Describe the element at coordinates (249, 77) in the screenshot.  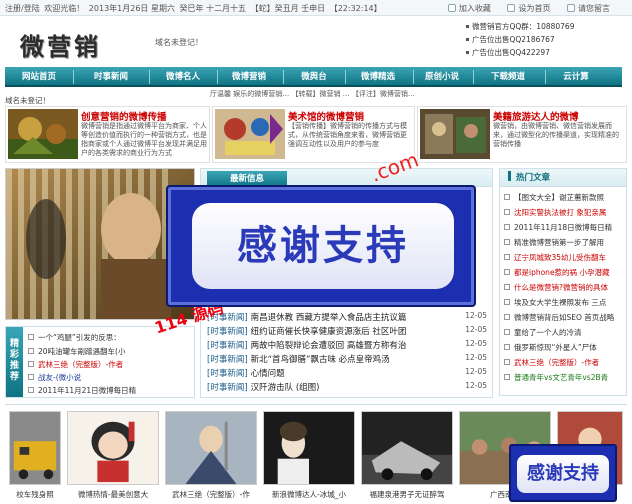
I see `nav-item-weibo-marketing: 微博营销` at that location.